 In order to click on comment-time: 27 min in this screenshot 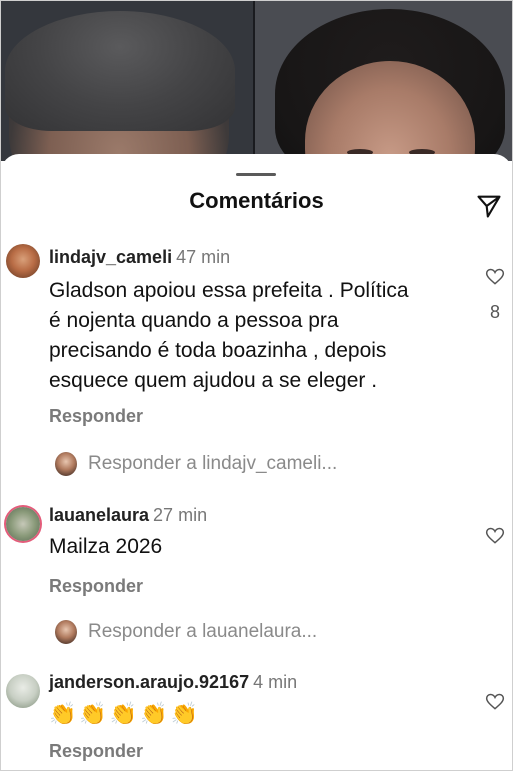, I will do `click(180, 515)`.